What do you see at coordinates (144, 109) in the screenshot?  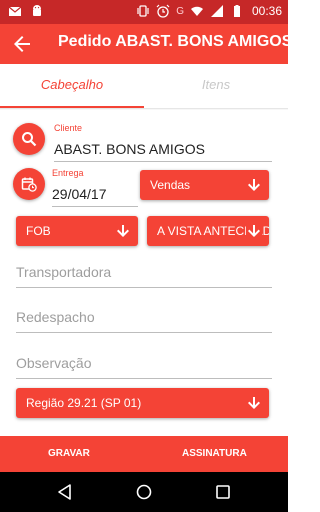 I see `tabs-divider` at bounding box center [144, 109].